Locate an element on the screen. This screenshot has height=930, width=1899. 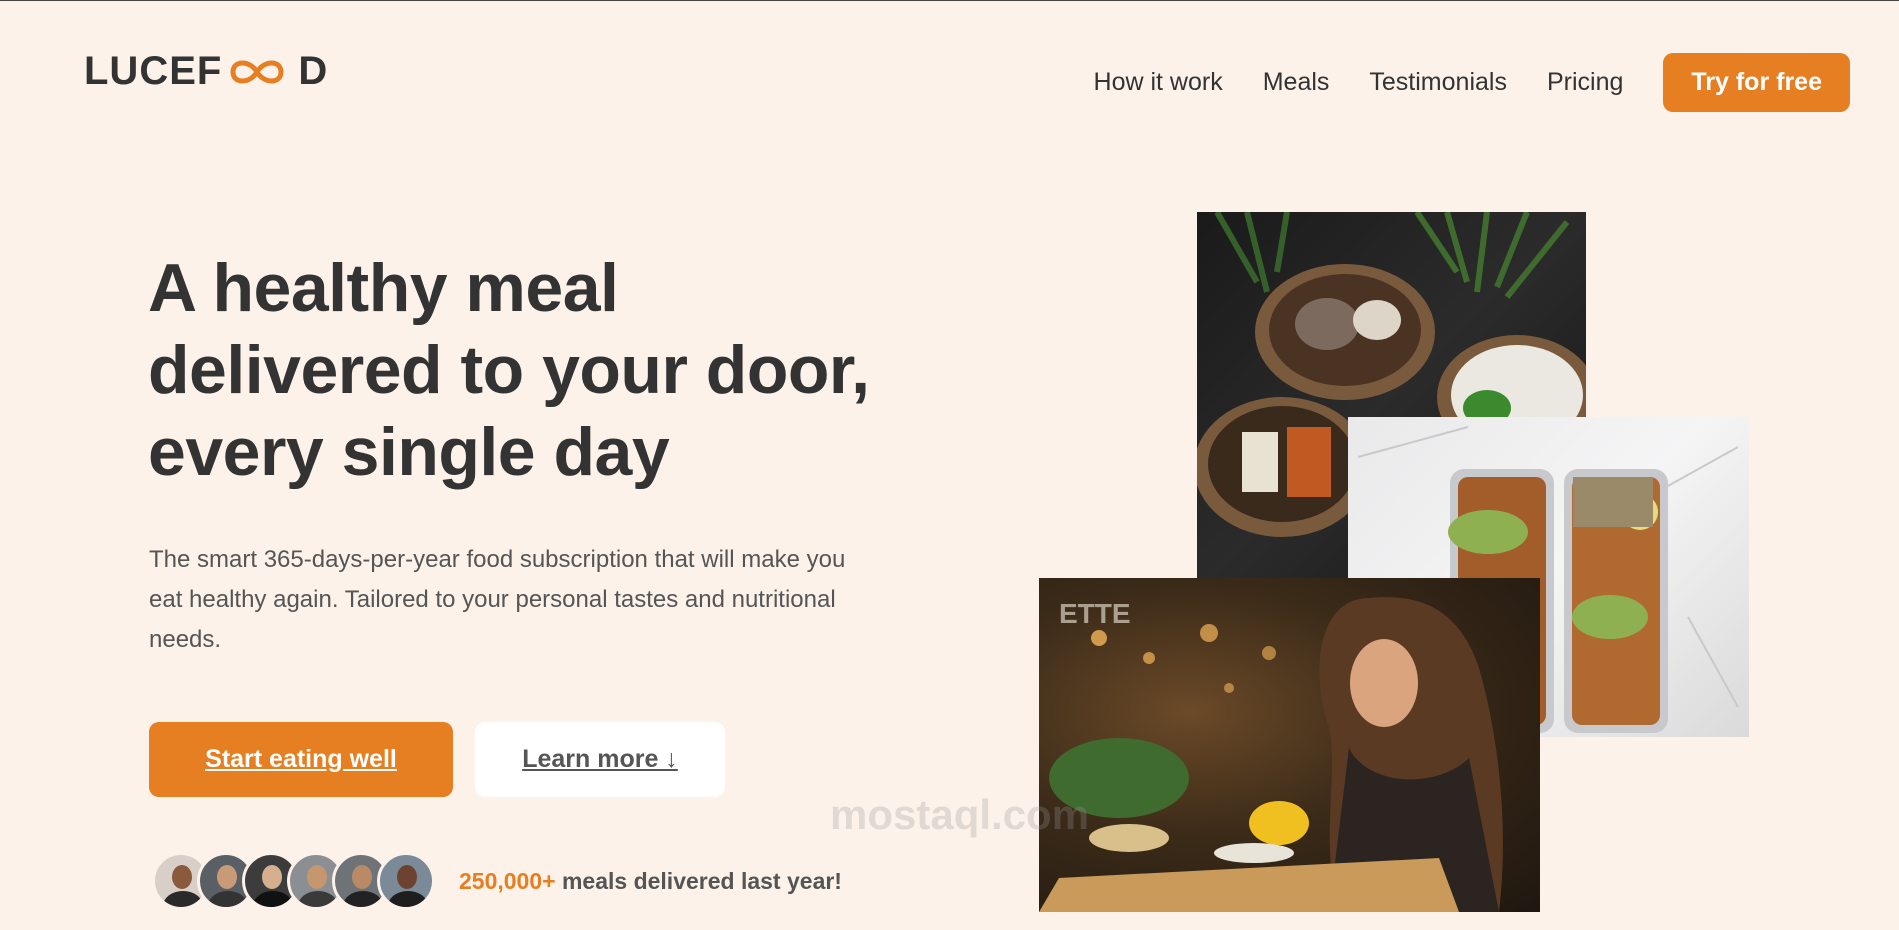
start-eating-well-button: Start eating well is located at coordinates (301, 759).